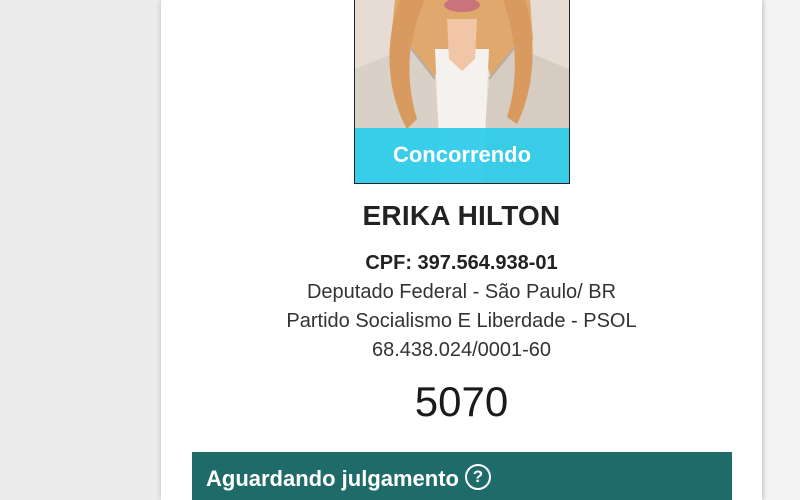 The height and width of the screenshot is (500, 800). I want to click on judgment-status-label: Aguardando julgamento, so click(332, 478).